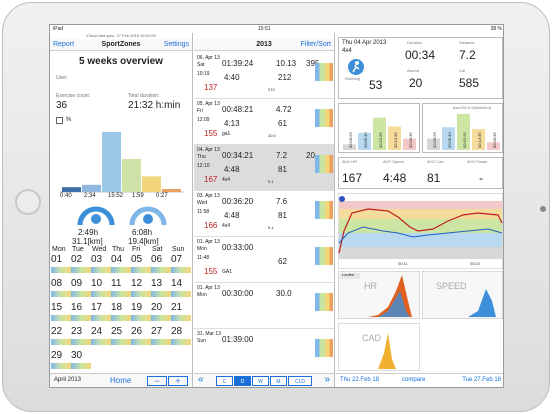  What do you see at coordinates (137, 283) in the screenshot?
I see `calendar-day-number: 12` at bounding box center [137, 283].